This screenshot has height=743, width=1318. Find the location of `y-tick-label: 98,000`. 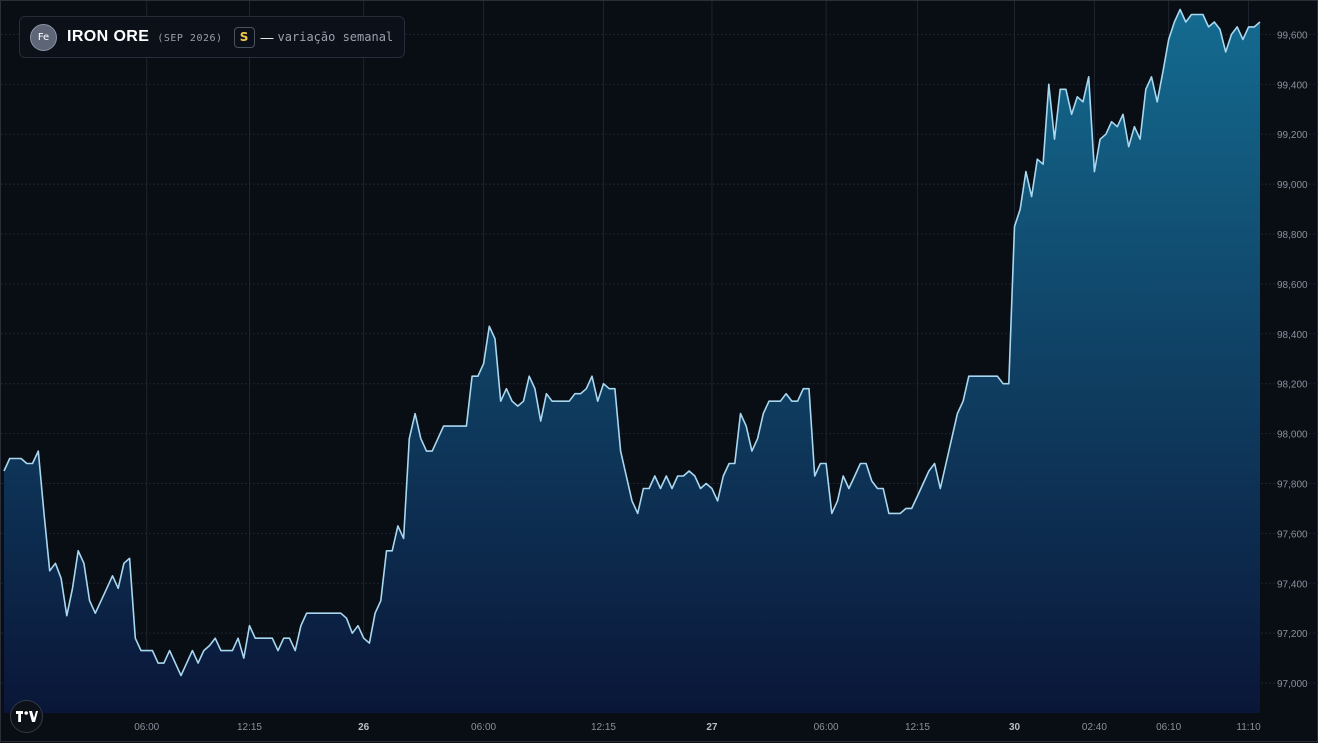

y-tick-label: 98,000 is located at coordinates (1292, 435).